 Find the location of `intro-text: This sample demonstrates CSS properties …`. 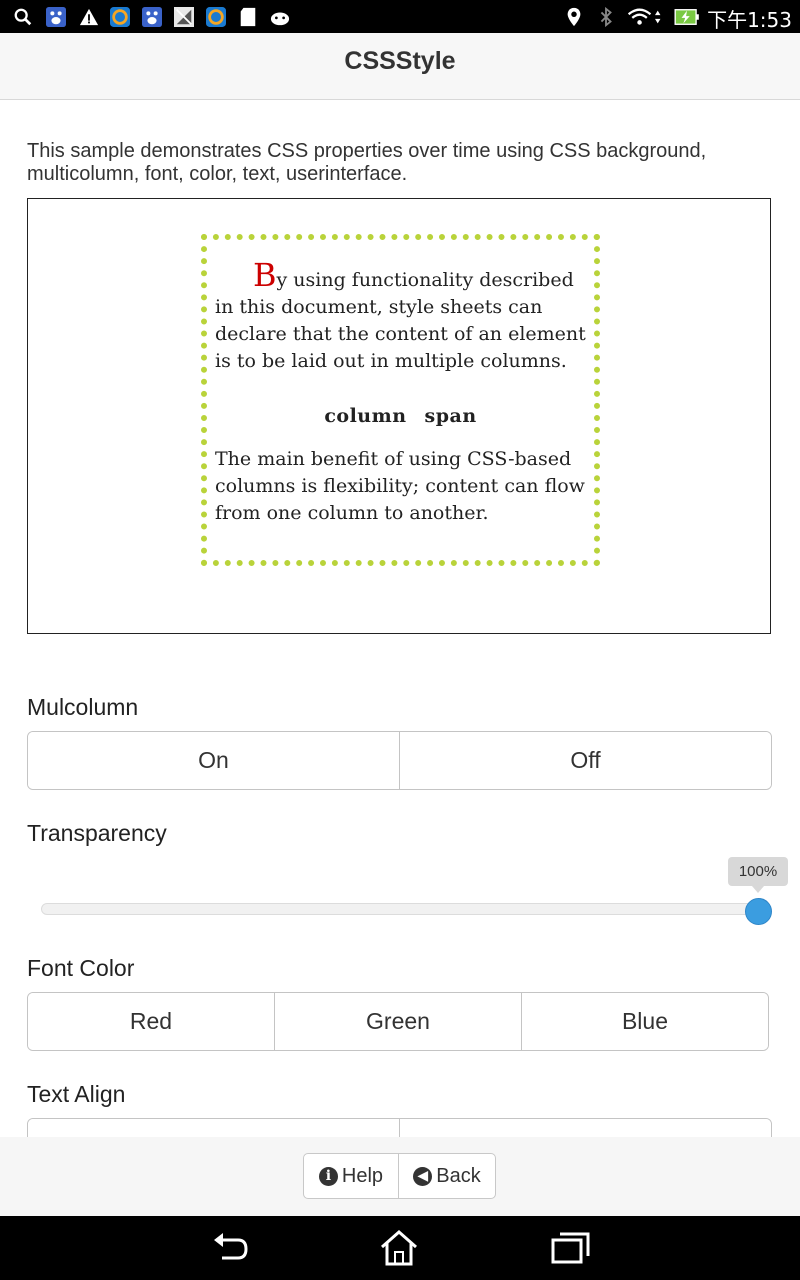

intro-text: This sample demonstrates CSS properties … is located at coordinates (367, 162).